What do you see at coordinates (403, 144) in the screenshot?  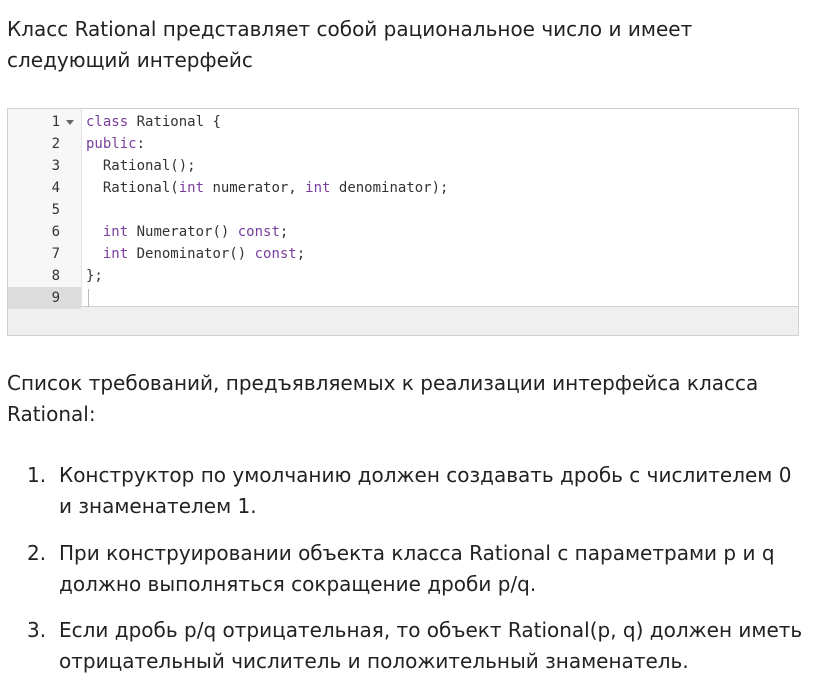 I see `code-line: 2 public:` at bounding box center [403, 144].